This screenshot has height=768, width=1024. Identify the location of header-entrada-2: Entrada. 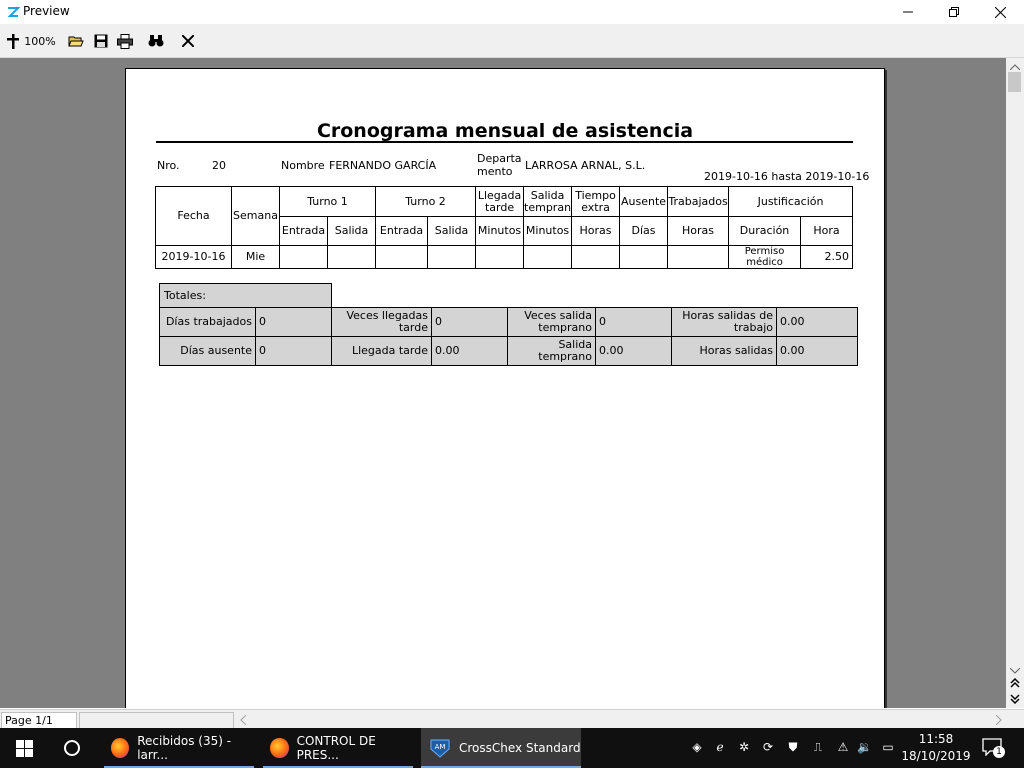
(402, 231).